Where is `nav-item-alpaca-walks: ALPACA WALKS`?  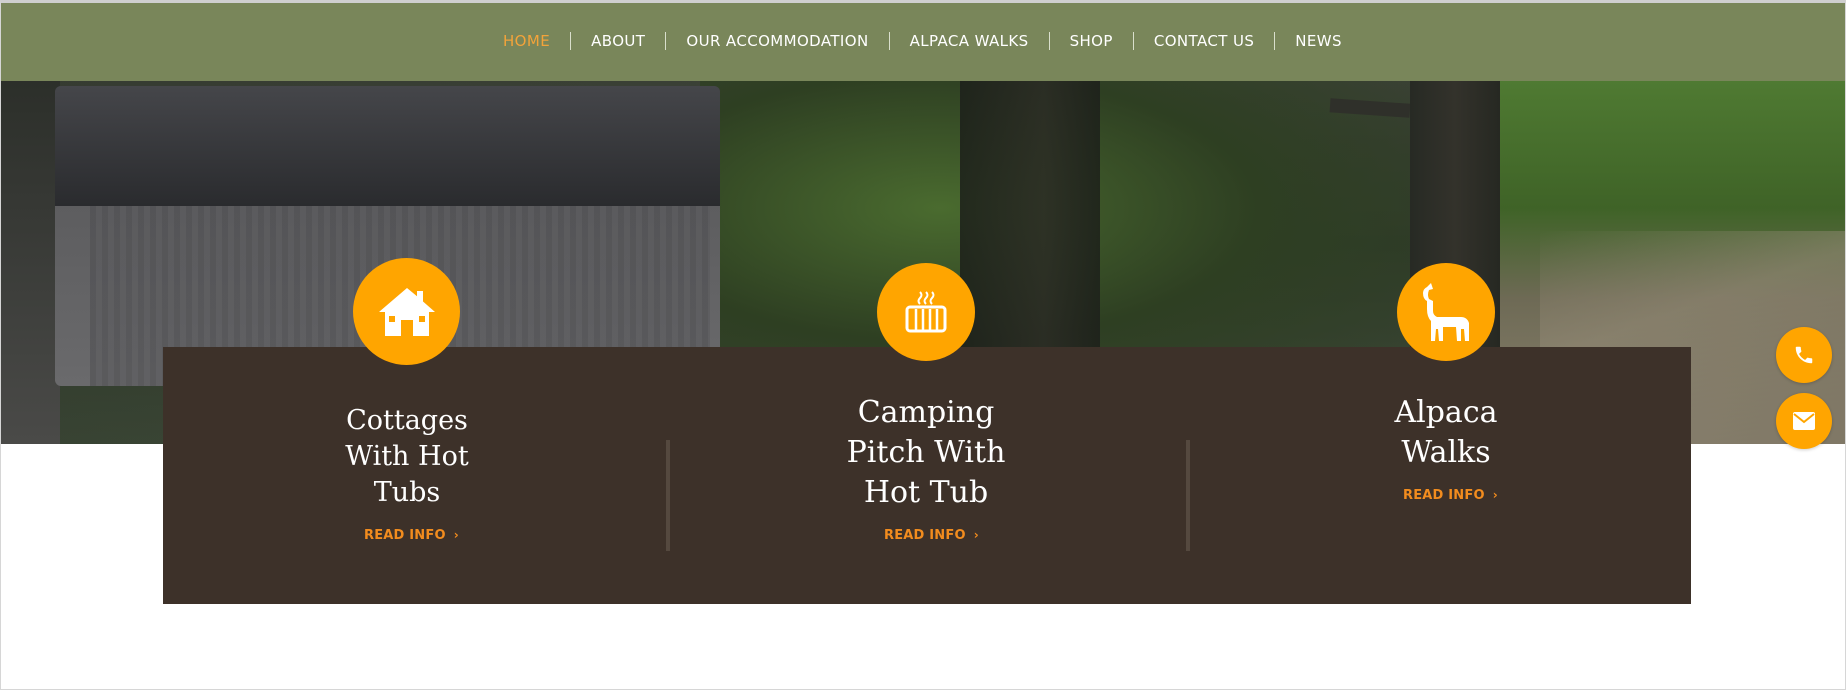 nav-item-alpaca-walks: ALPACA WALKS is located at coordinates (969, 41).